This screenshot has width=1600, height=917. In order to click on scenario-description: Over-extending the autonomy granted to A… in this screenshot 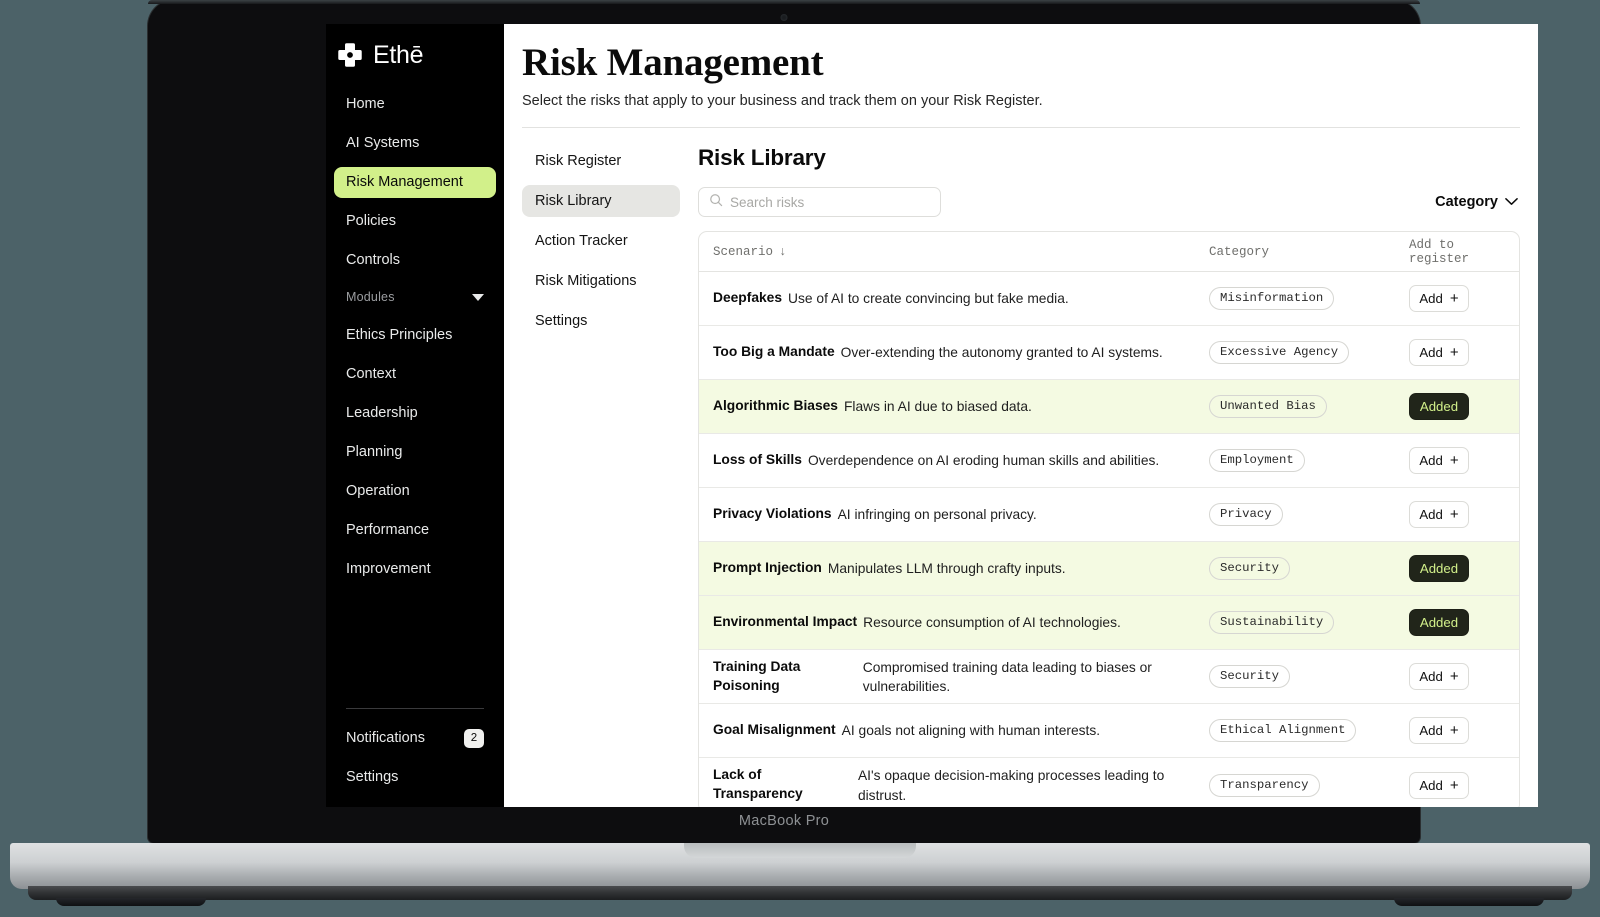, I will do `click(1001, 353)`.